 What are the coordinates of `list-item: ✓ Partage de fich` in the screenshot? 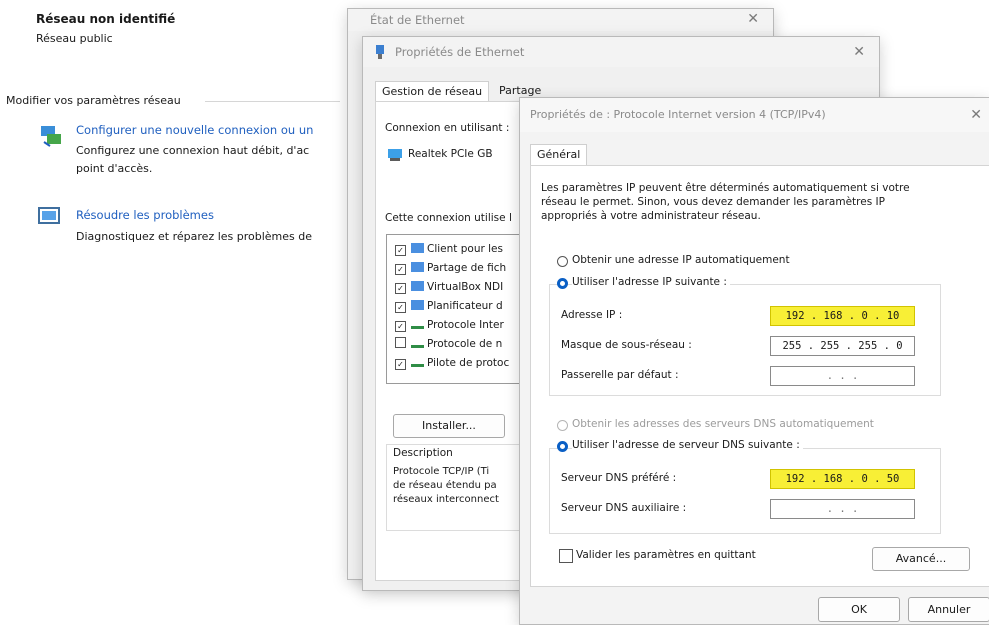 It's located at (450, 268).